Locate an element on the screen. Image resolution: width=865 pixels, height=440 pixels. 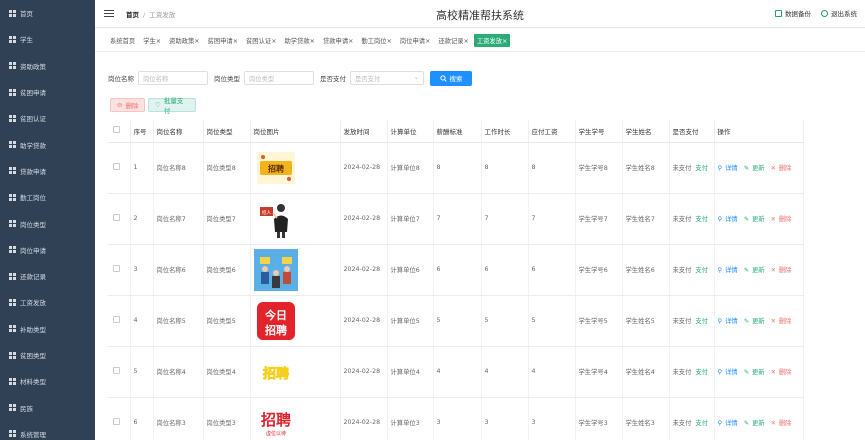
menu-toggle-icon is located at coordinates (109, 13).